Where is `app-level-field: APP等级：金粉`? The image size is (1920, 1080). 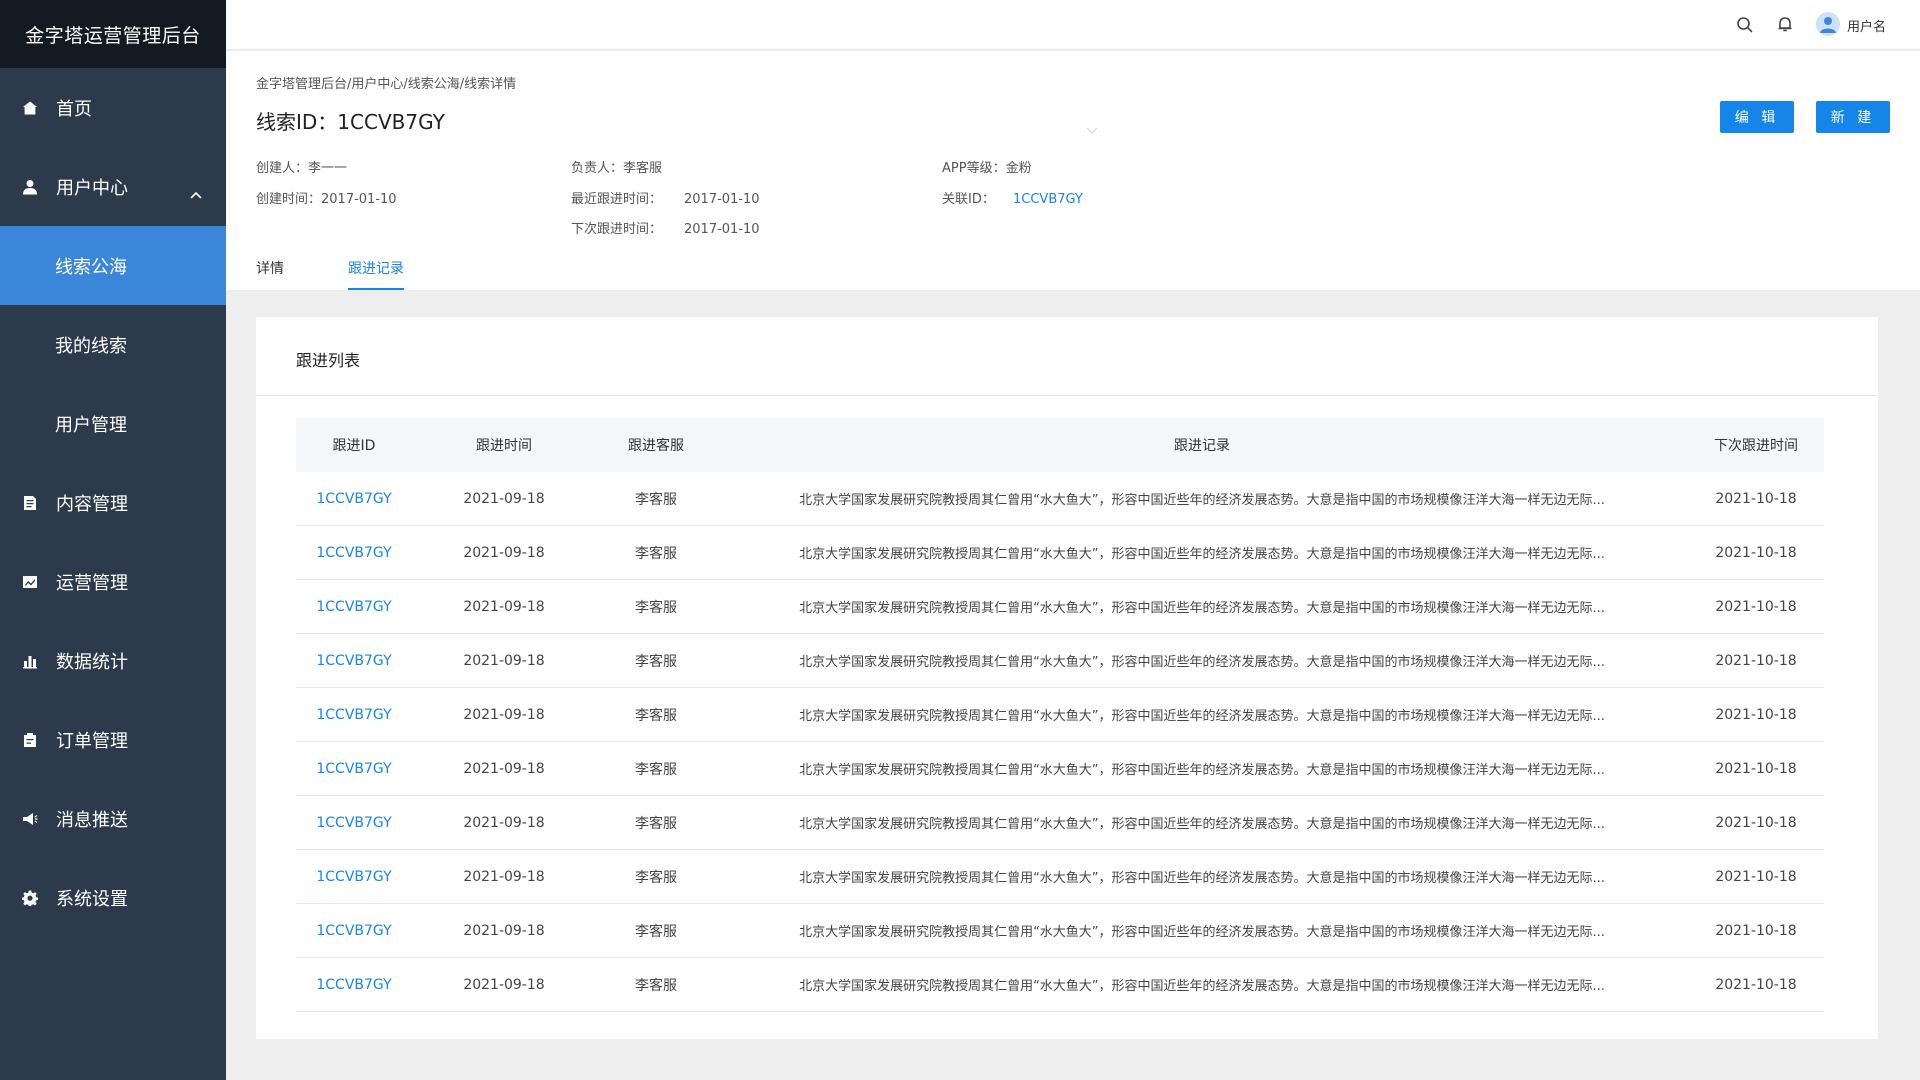
app-level-field: APP等级：金粉 is located at coordinates (987, 166).